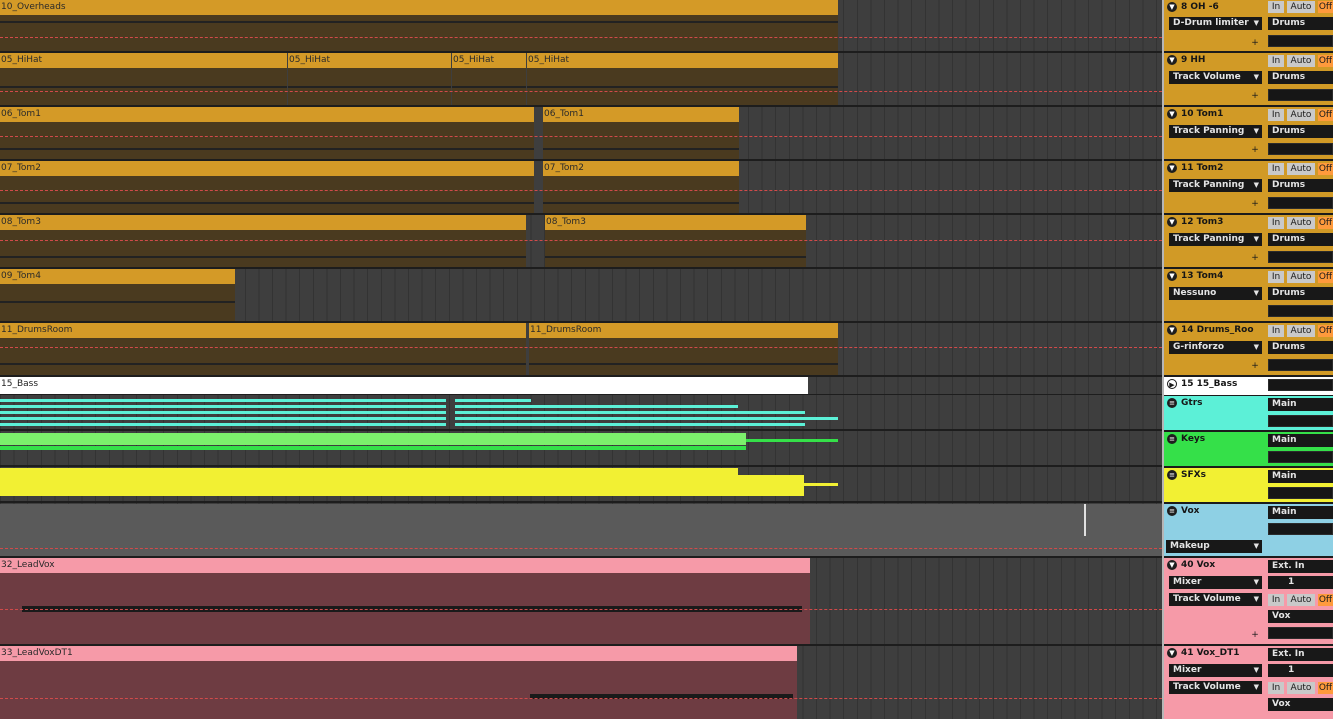  What do you see at coordinates (1213, 511) in the screenshot?
I see `group-name: Vox` at bounding box center [1213, 511].